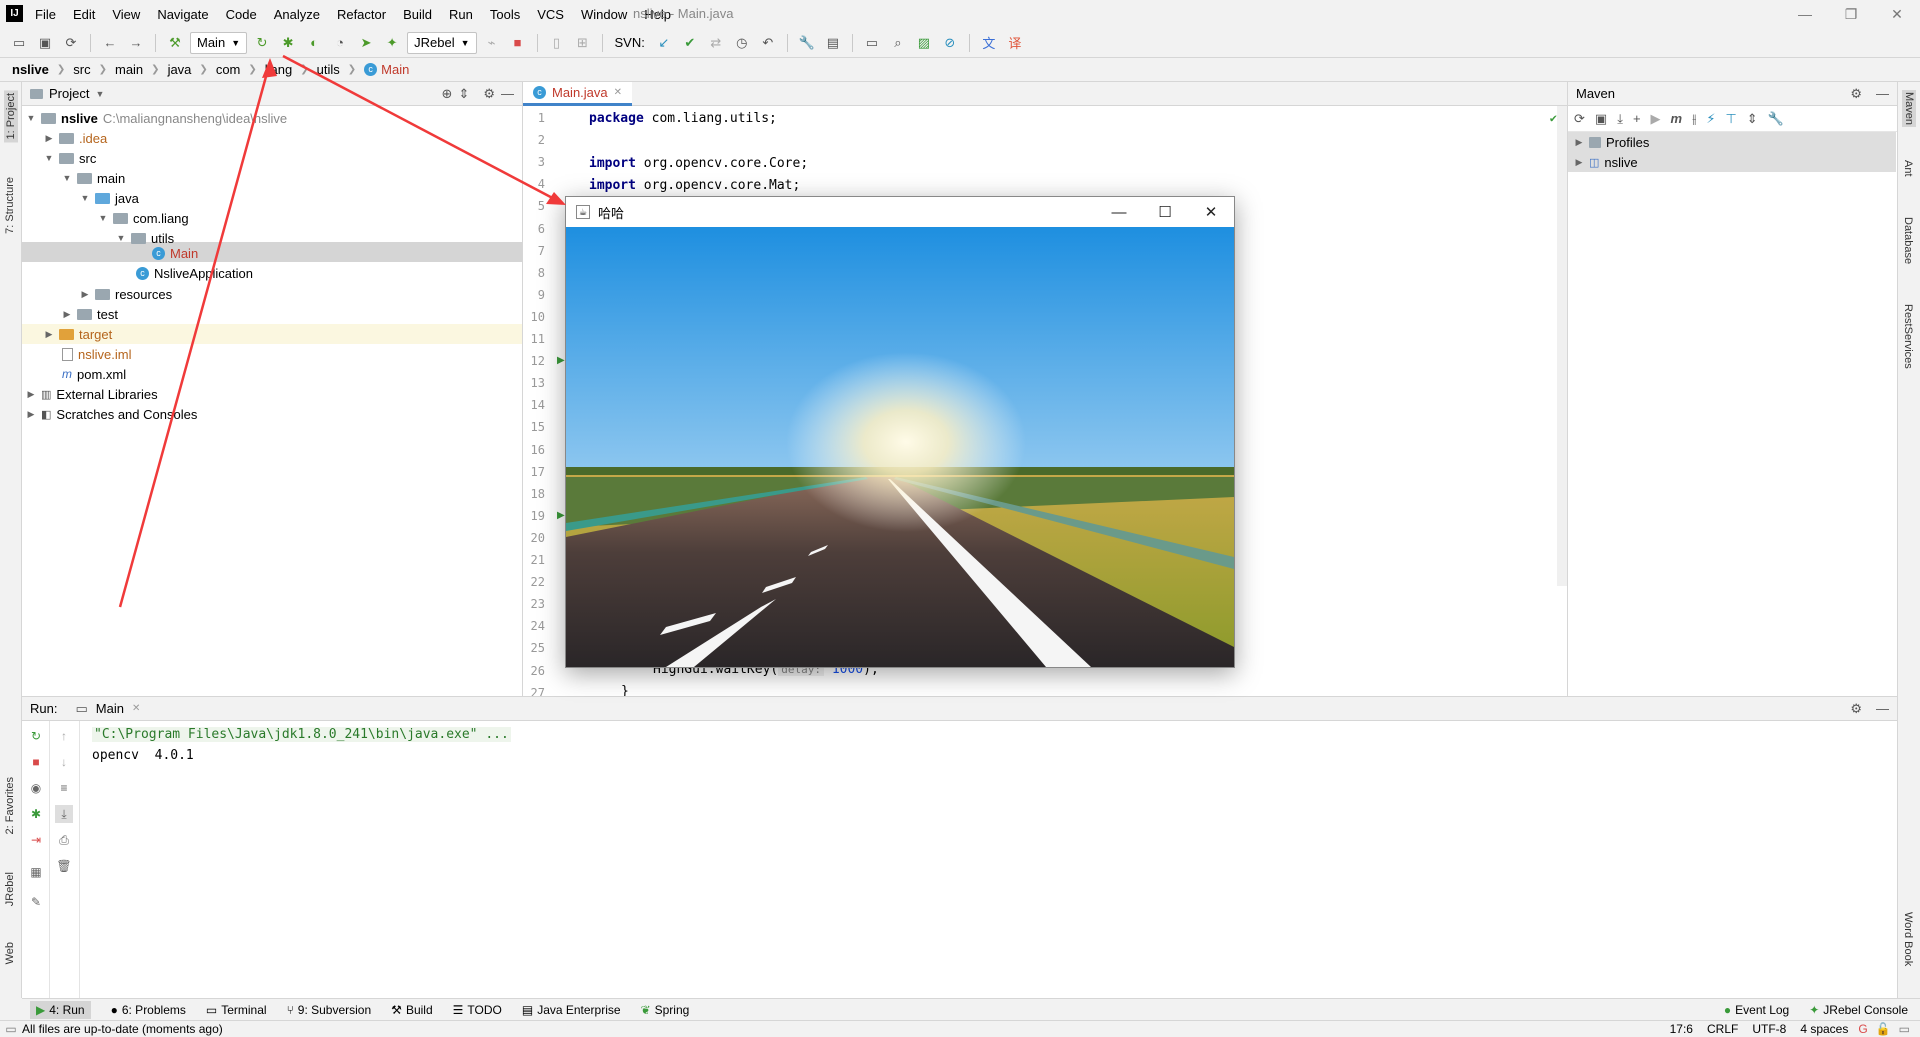  What do you see at coordinates (1904, 1029) in the screenshot?
I see `memory-icon: ▭` at bounding box center [1904, 1029].